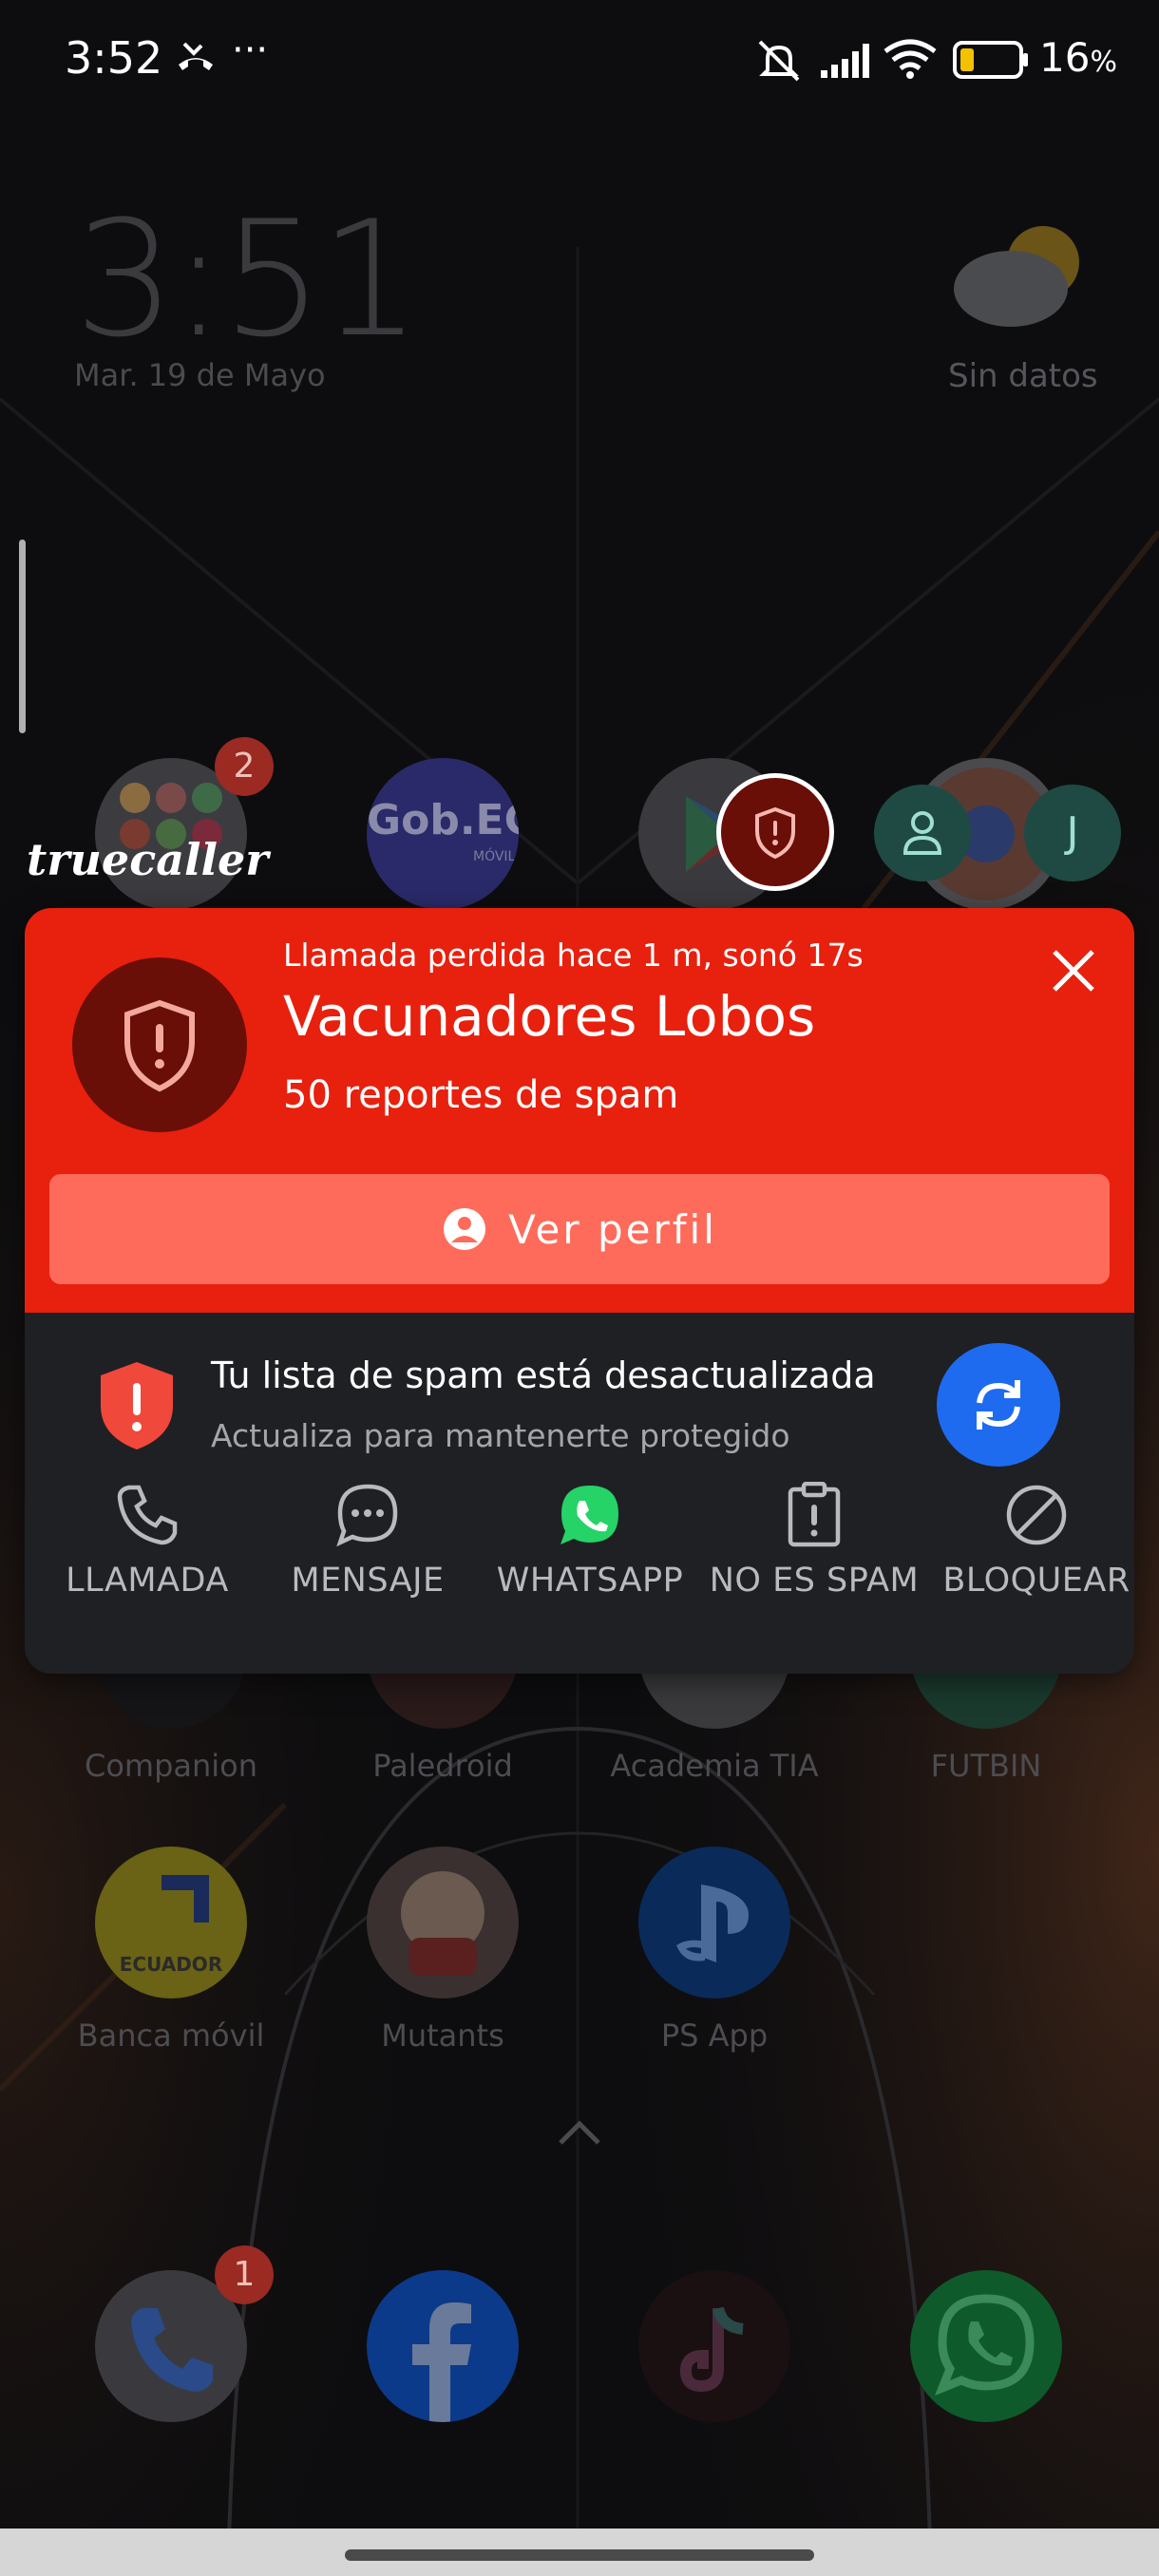 The width and height of the screenshot is (1159, 2576). What do you see at coordinates (579, 2555) in the screenshot?
I see `gesture-handle` at bounding box center [579, 2555].